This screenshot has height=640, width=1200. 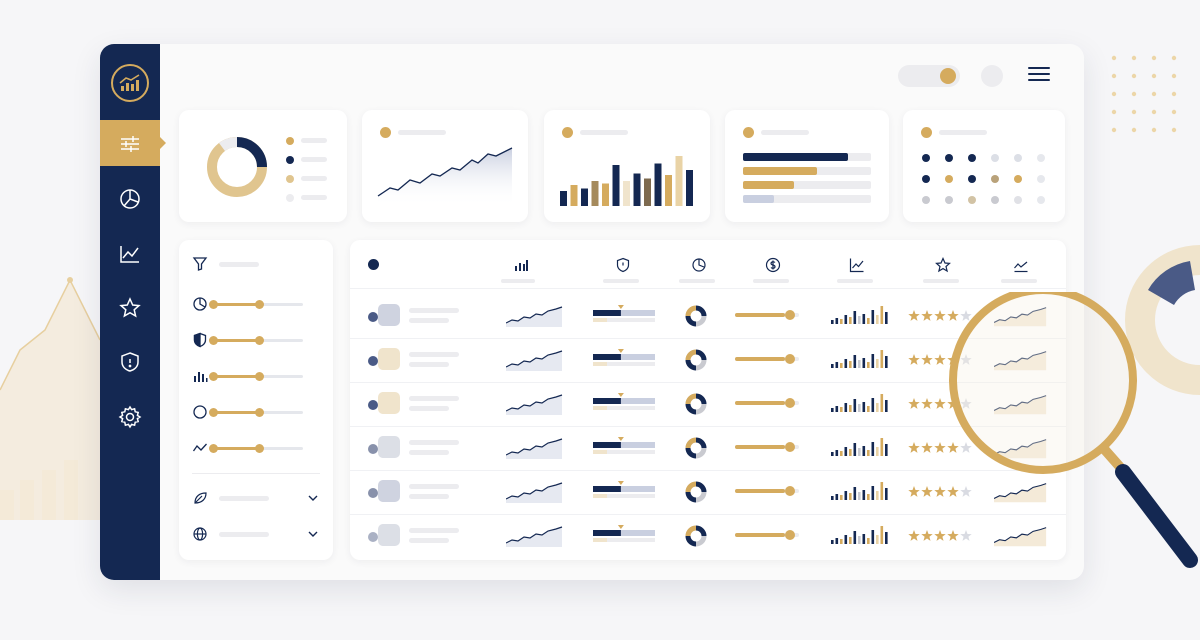 What do you see at coordinates (130, 83) in the screenshot?
I see `growth-chart-logo-icon` at bounding box center [130, 83].